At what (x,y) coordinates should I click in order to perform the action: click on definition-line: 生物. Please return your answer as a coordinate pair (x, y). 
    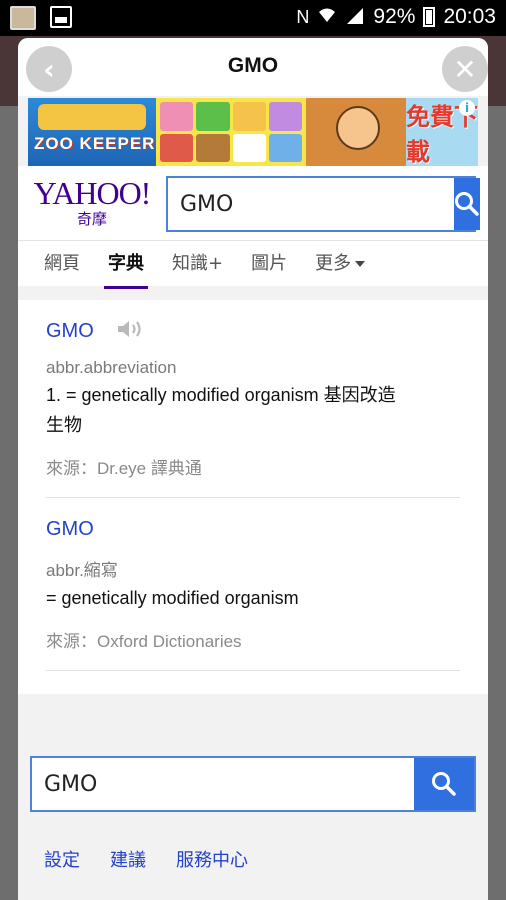
    Looking at the image, I should click on (64, 425).